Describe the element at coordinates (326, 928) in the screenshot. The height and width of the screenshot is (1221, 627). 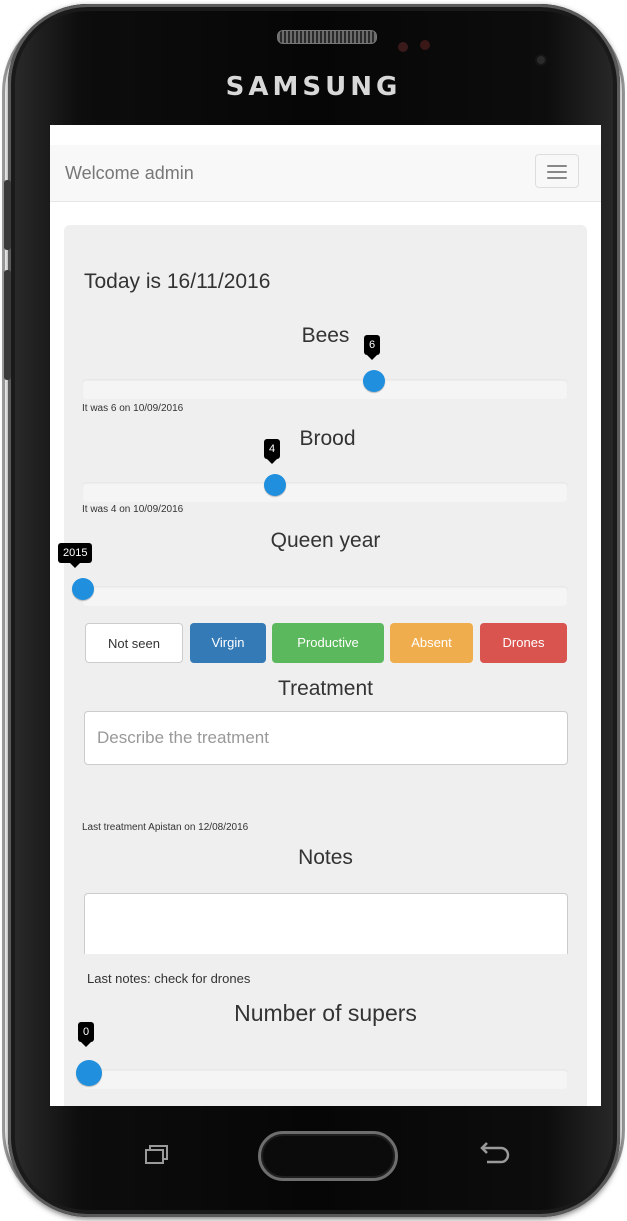
I see `notes-textarea` at that location.